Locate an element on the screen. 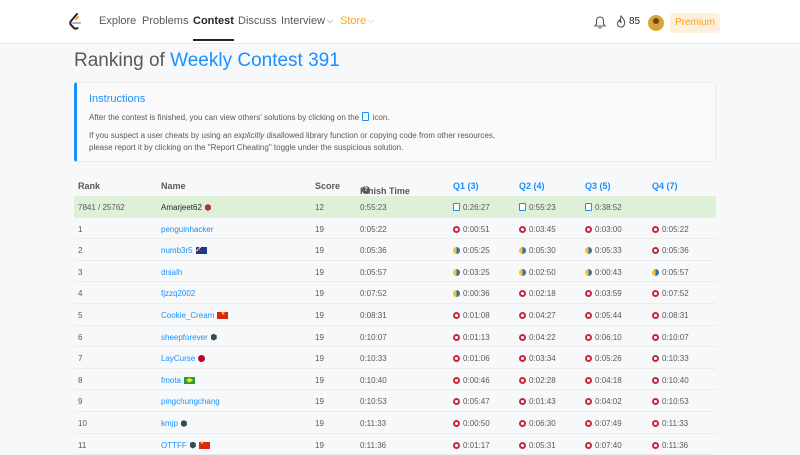 This screenshot has width=800, height=455. q4-cell: 0:11:36 is located at coordinates (670, 445).